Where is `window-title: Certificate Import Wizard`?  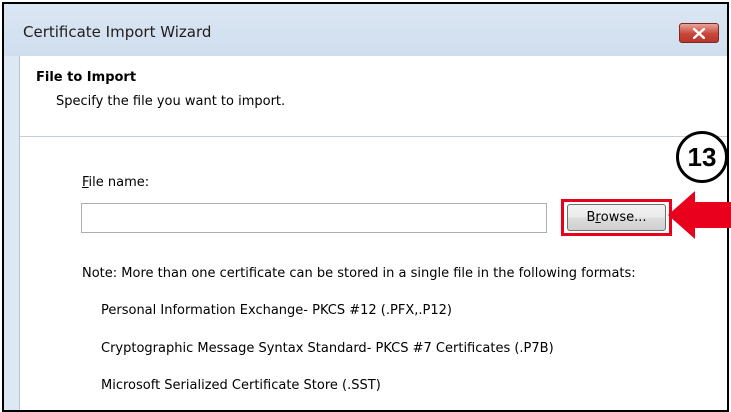
window-title: Certificate Import Wizard is located at coordinates (117, 32).